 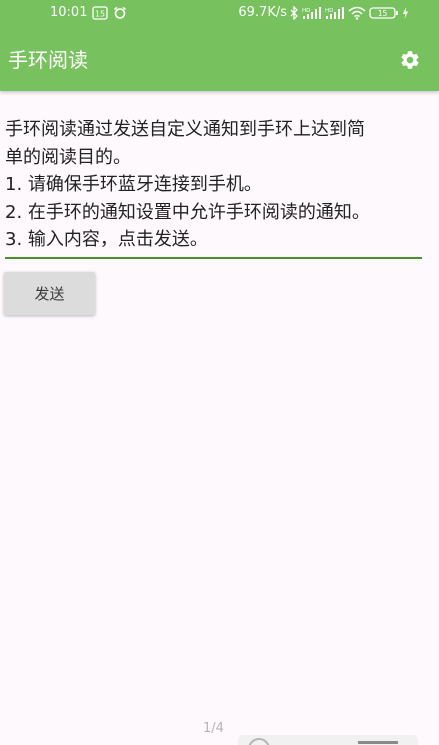 What do you see at coordinates (48, 60) in the screenshot?
I see `app-title: 手环阅读` at bounding box center [48, 60].